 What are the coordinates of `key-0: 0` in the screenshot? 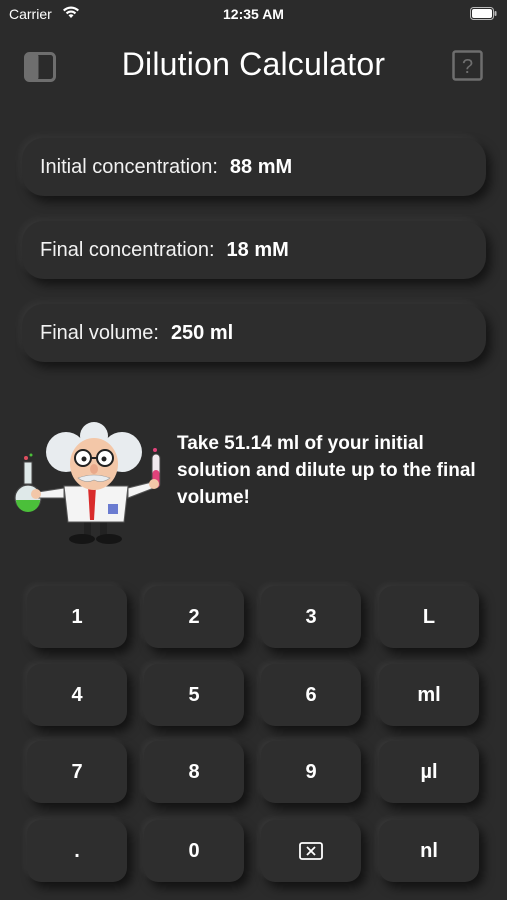 It's located at (194, 851).